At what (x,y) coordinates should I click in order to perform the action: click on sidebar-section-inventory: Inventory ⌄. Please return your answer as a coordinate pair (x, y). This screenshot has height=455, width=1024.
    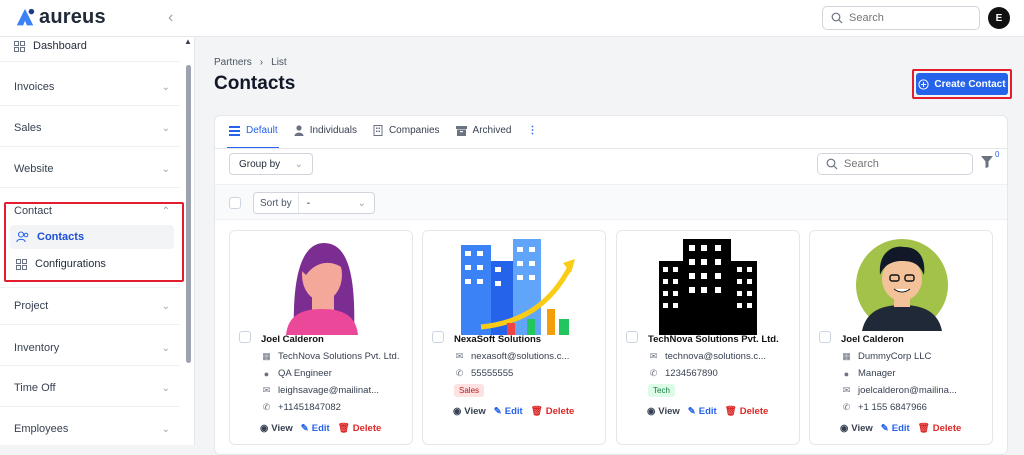
    Looking at the image, I should click on (92, 348).